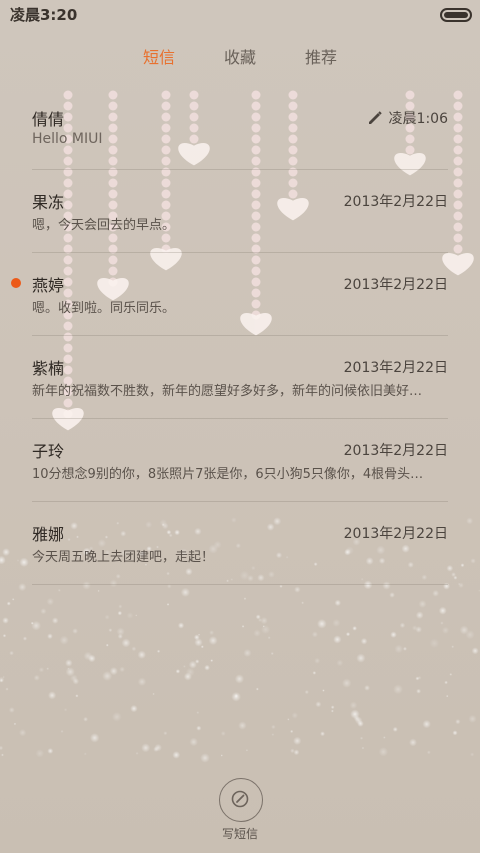  What do you see at coordinates (240, 212) in the screenshot?
I see `conversation-row: 果冻 2013年2月22日 嗯，今天会回去的早点。` at bounding box center [240, 212].